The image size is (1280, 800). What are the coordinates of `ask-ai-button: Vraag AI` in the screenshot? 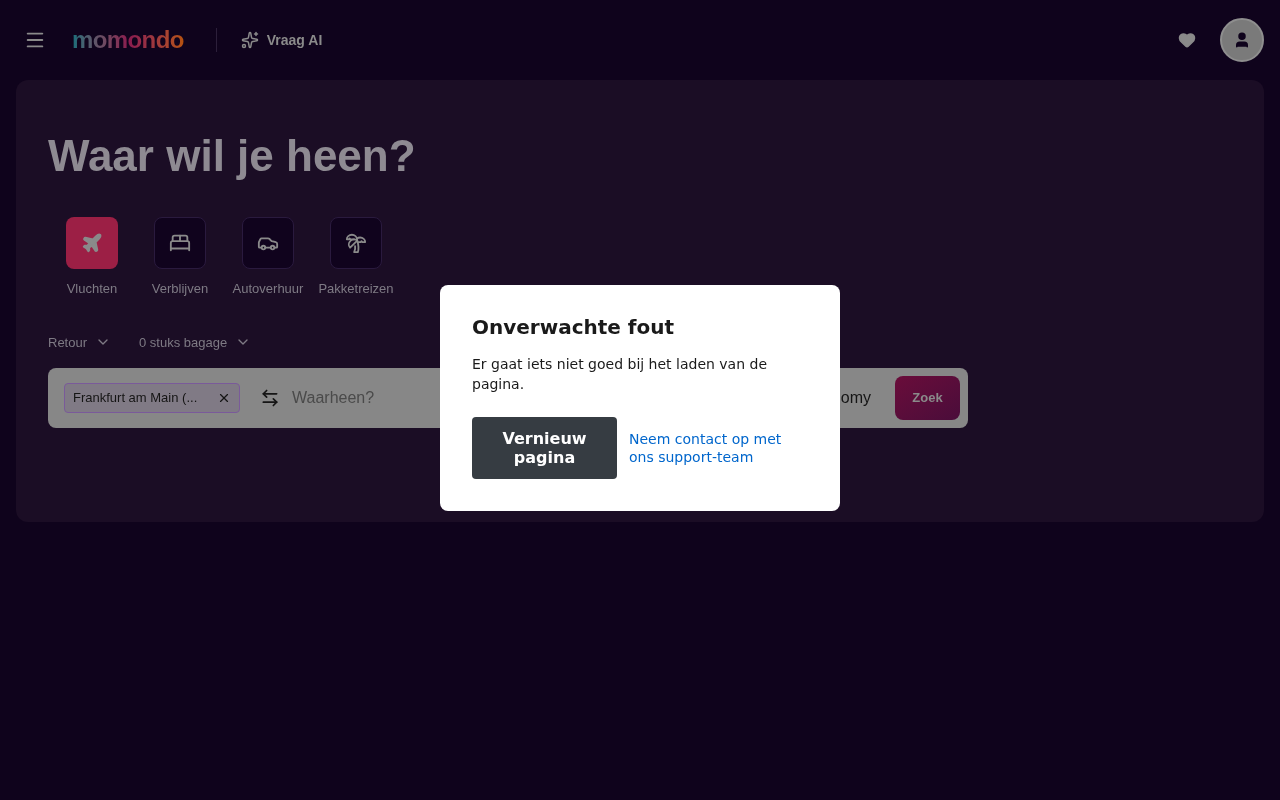 It's located at (281, 40).